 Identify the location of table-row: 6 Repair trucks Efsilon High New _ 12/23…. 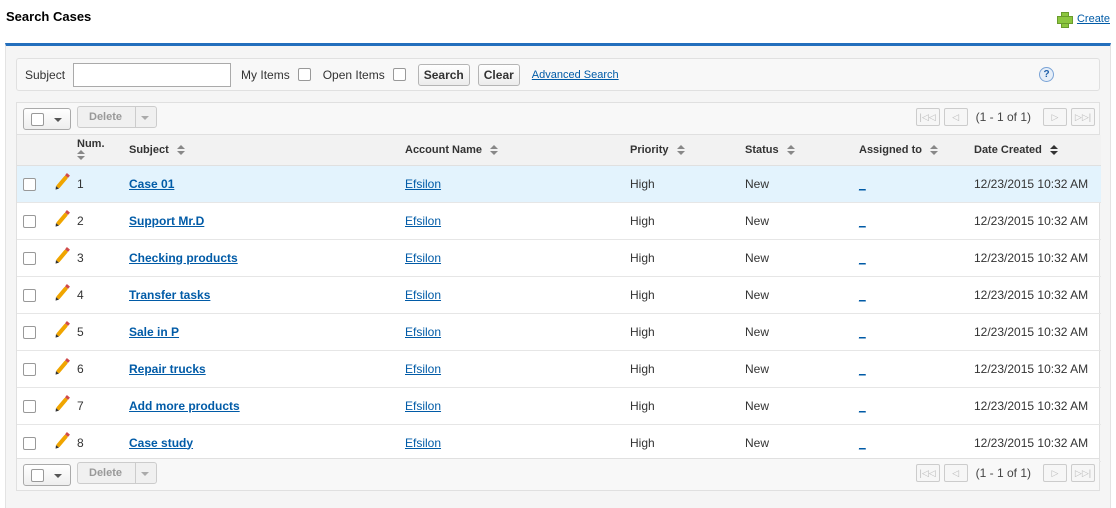
(559, 368).